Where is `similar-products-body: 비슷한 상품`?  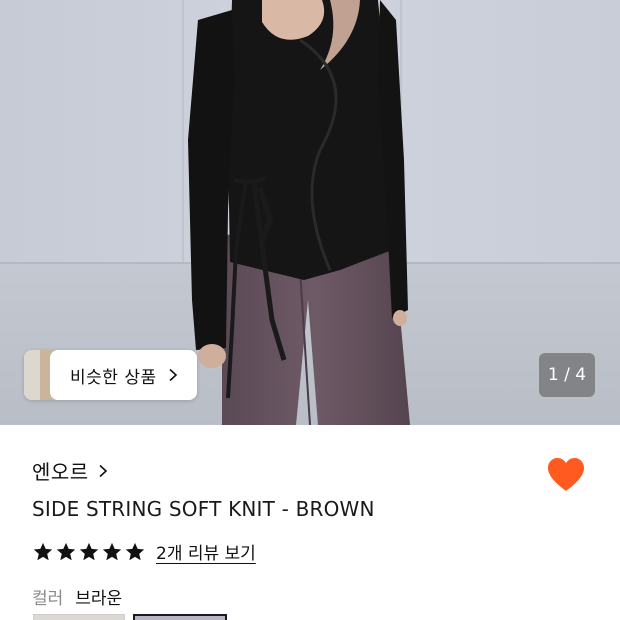
similar-products-body: 비슷한 상품 is located at coordinates (123, 375).